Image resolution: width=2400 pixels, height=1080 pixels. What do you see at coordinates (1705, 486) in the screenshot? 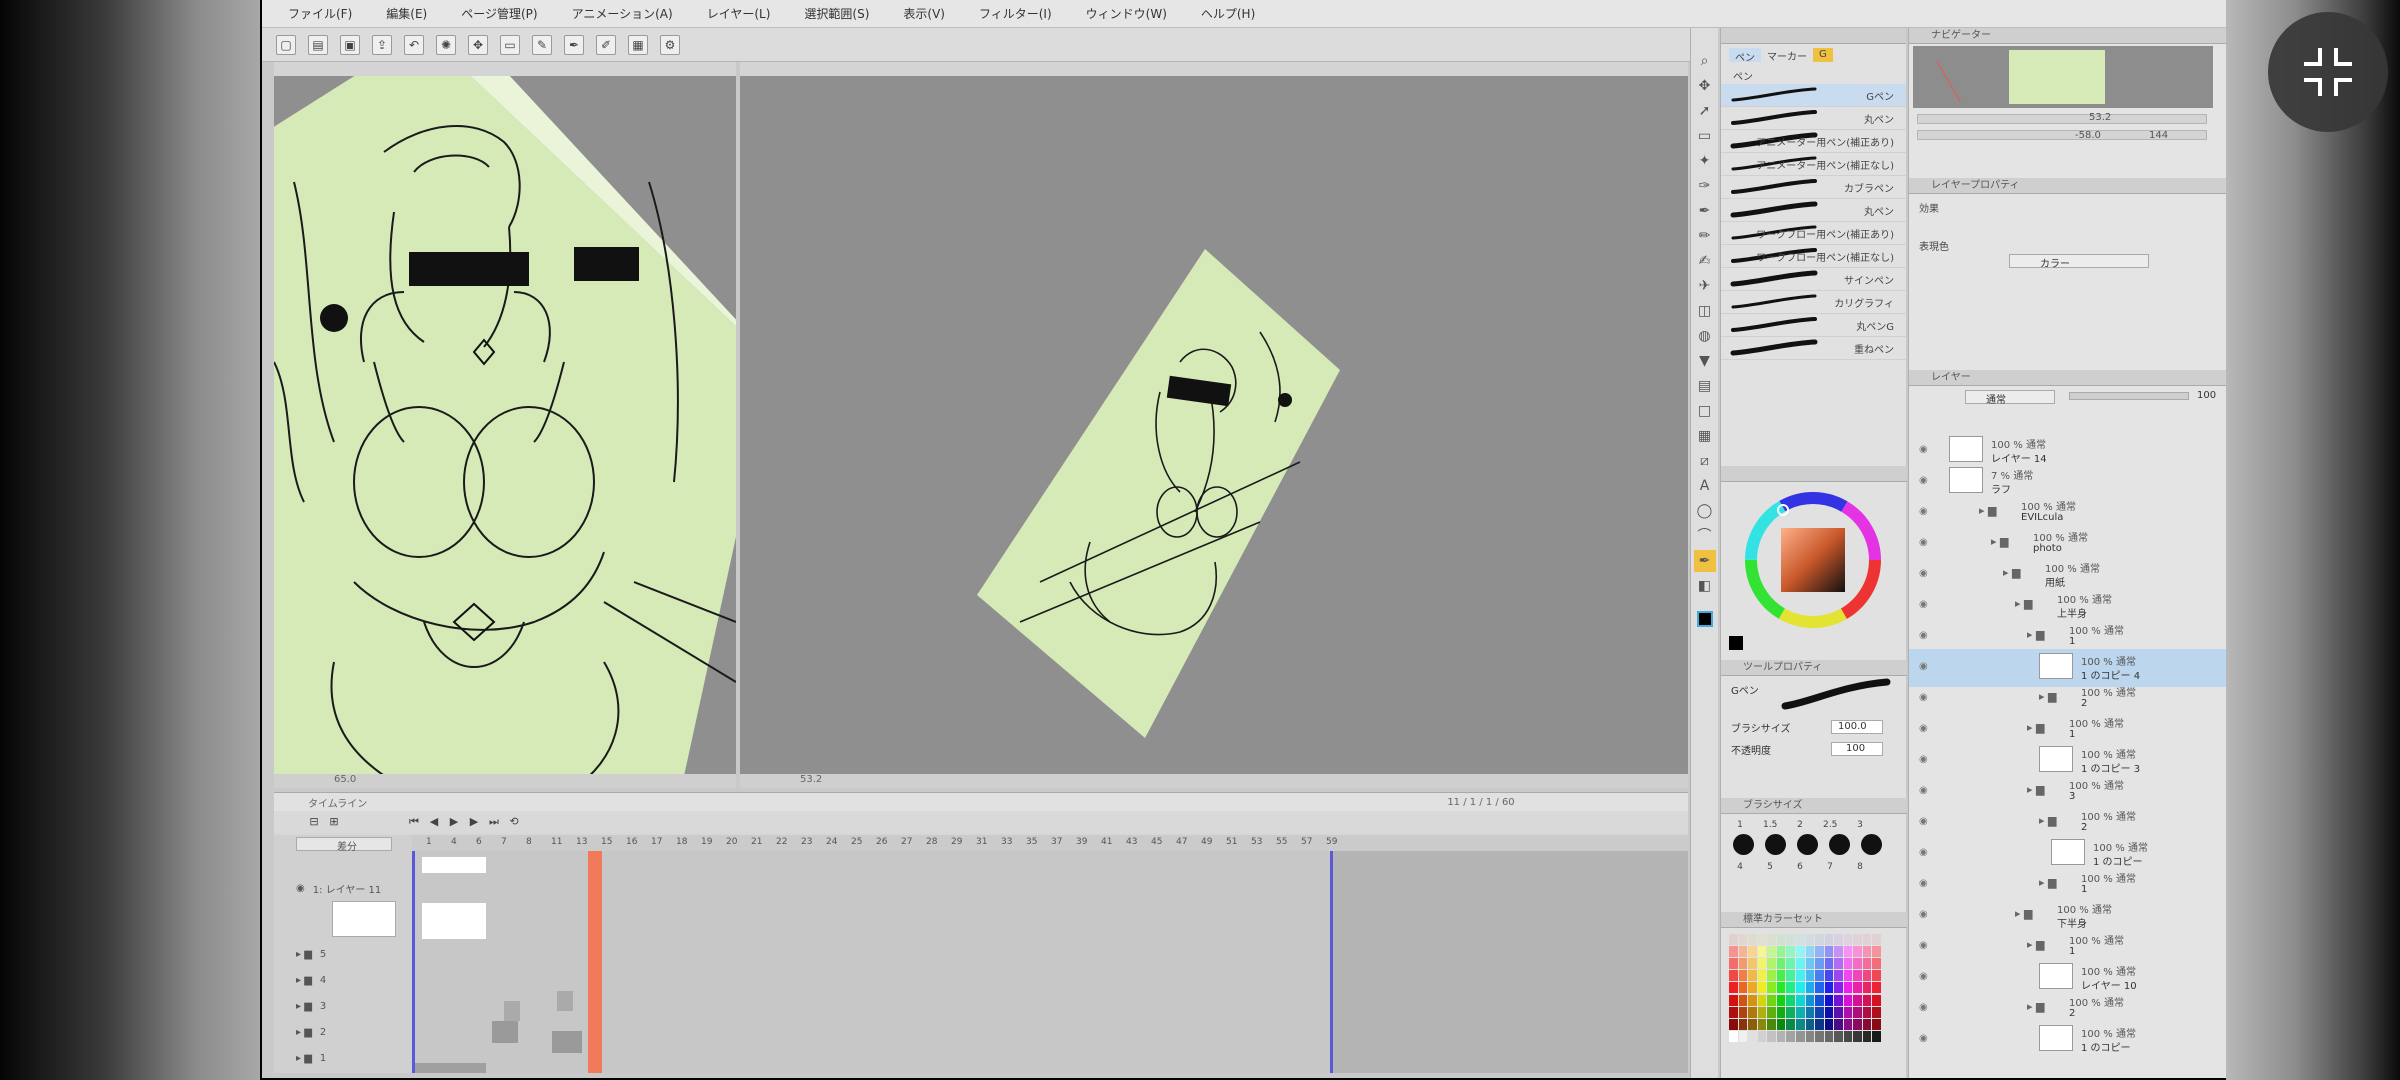
I see `text-tool-icon: A` at bounding box center [1705, 486].